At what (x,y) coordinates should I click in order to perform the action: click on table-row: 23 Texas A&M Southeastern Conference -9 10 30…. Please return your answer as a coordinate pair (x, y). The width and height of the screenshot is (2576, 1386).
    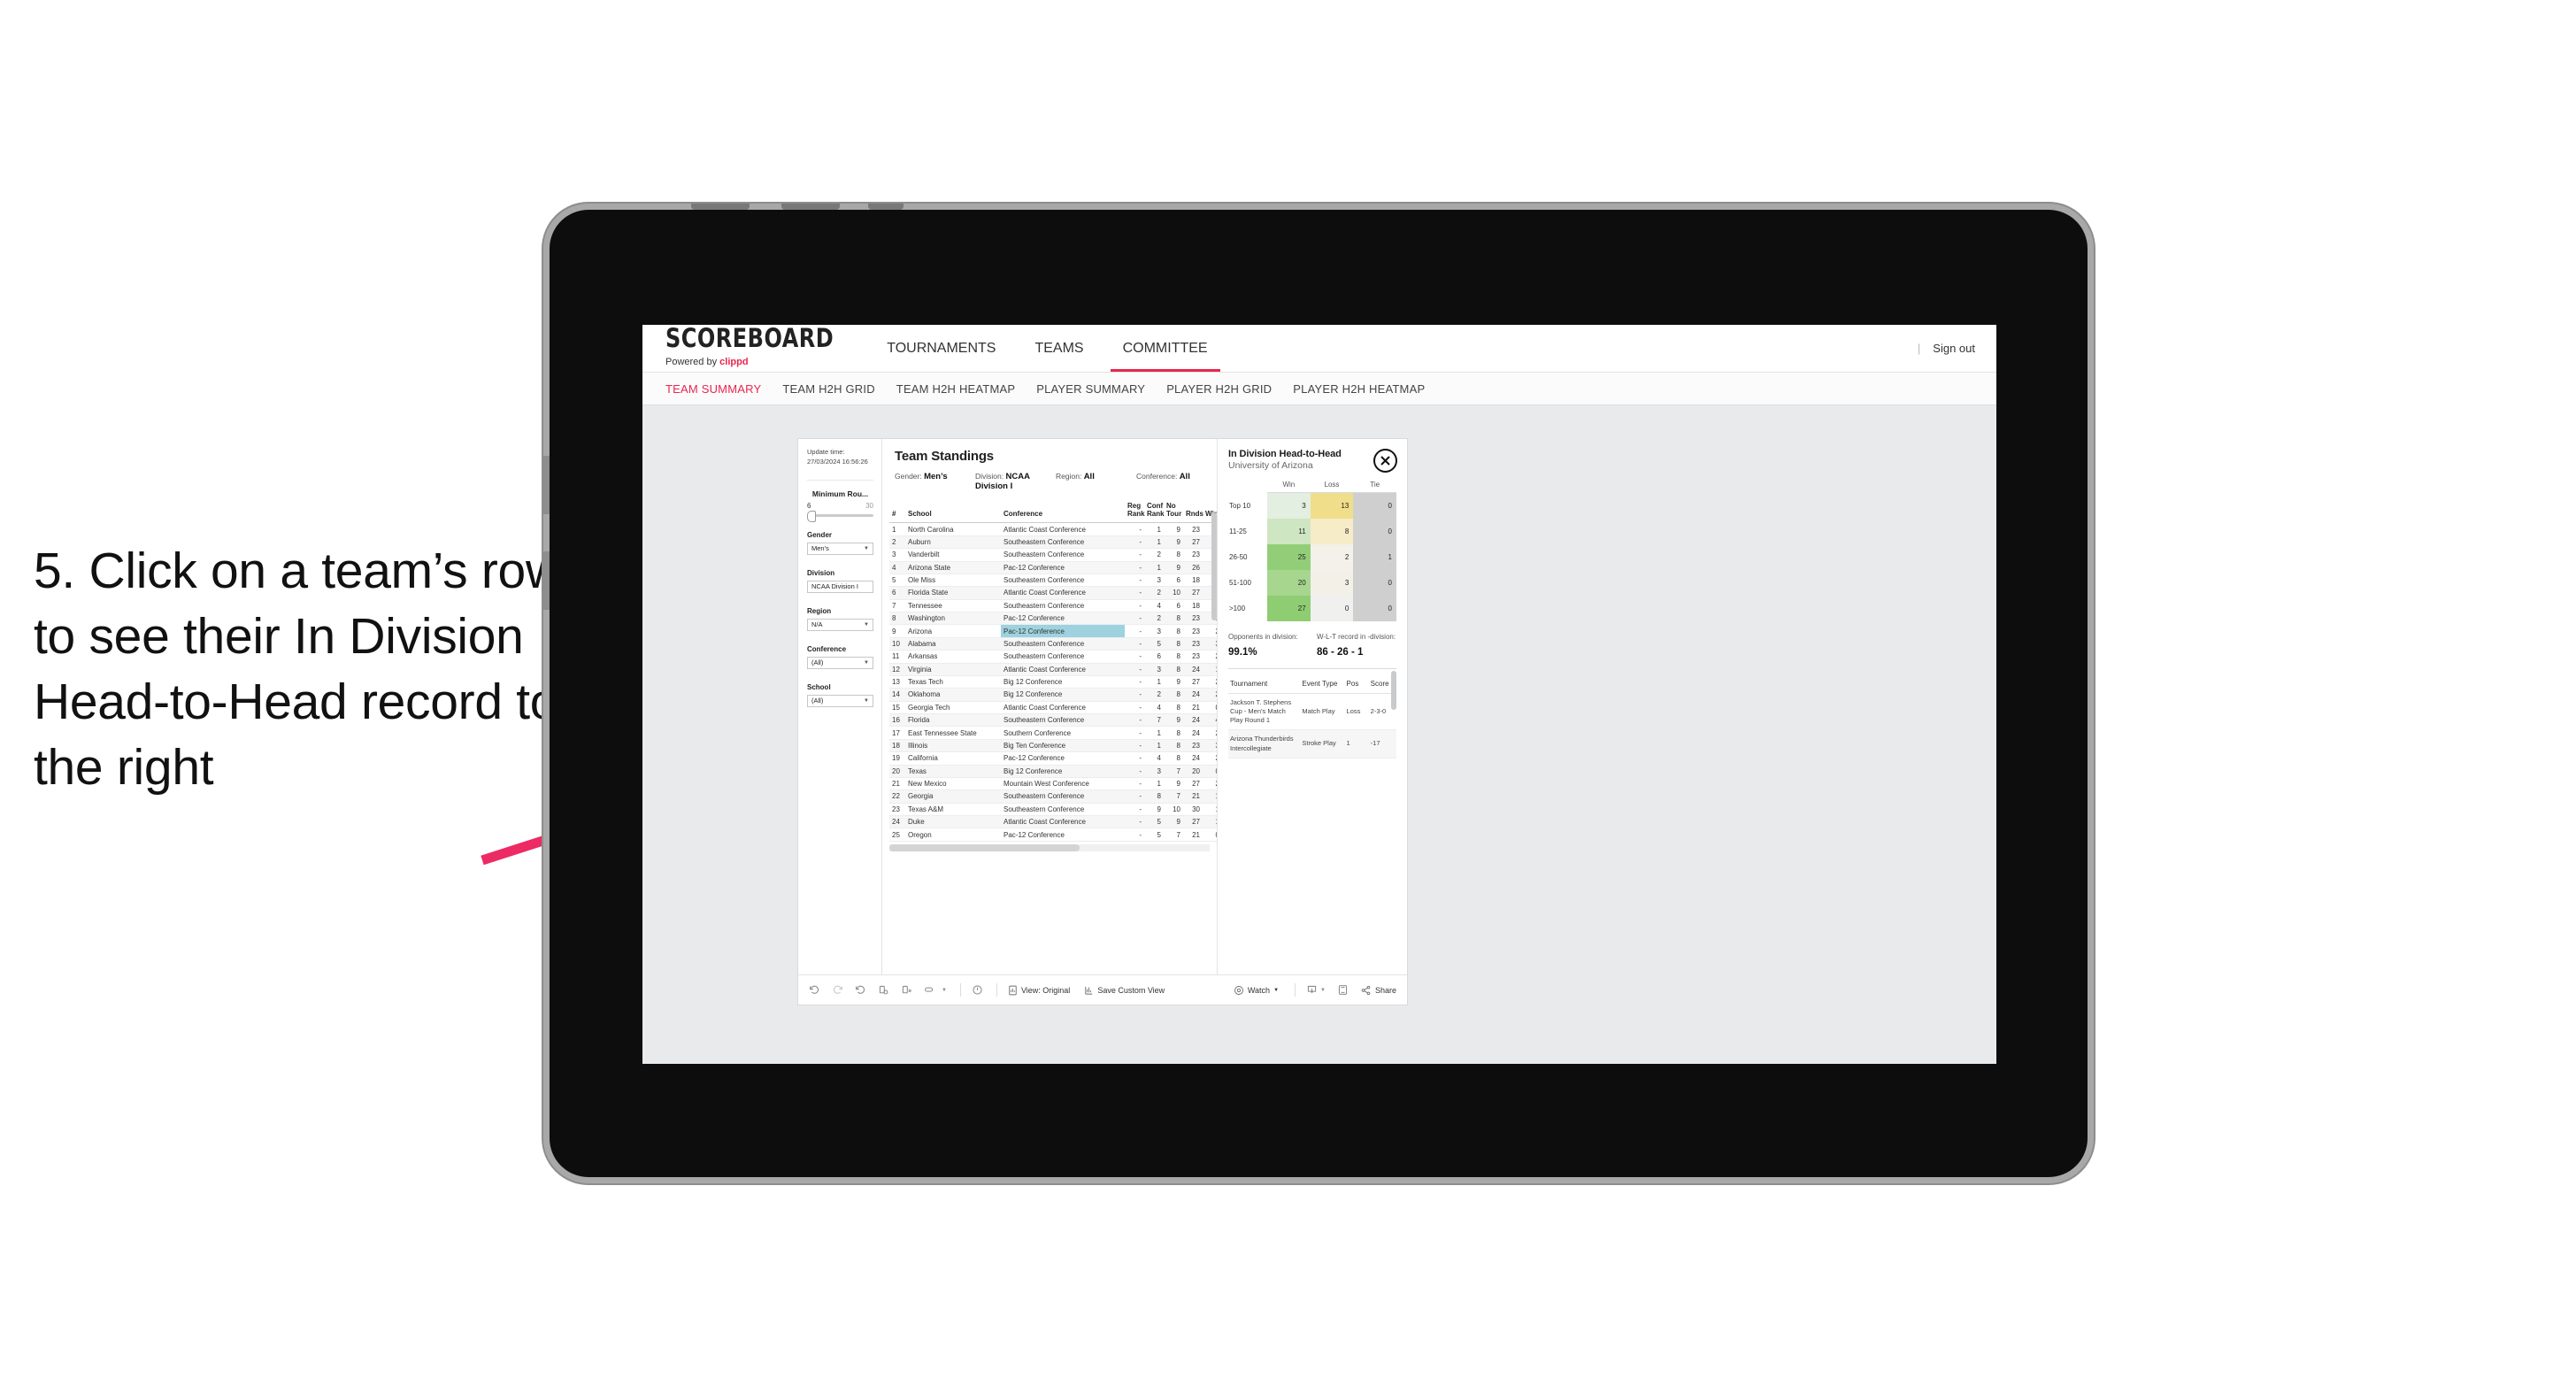
    Looking at the image, I should click on (1053, 810).